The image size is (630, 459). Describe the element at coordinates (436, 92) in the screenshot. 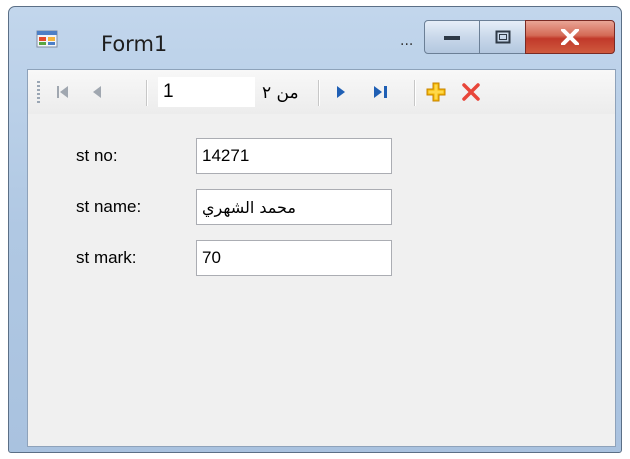

I see `add-new-icon` at that location.